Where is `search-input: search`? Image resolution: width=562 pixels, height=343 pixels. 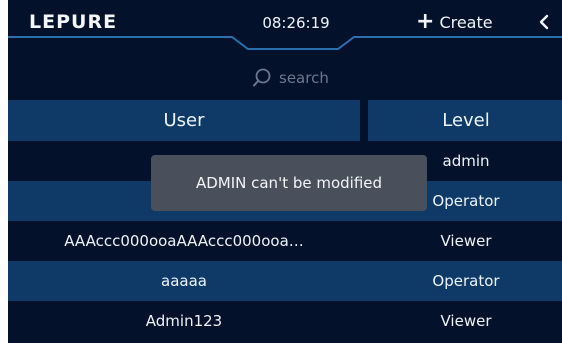 search-input: search is located at coordinates (290, 78).